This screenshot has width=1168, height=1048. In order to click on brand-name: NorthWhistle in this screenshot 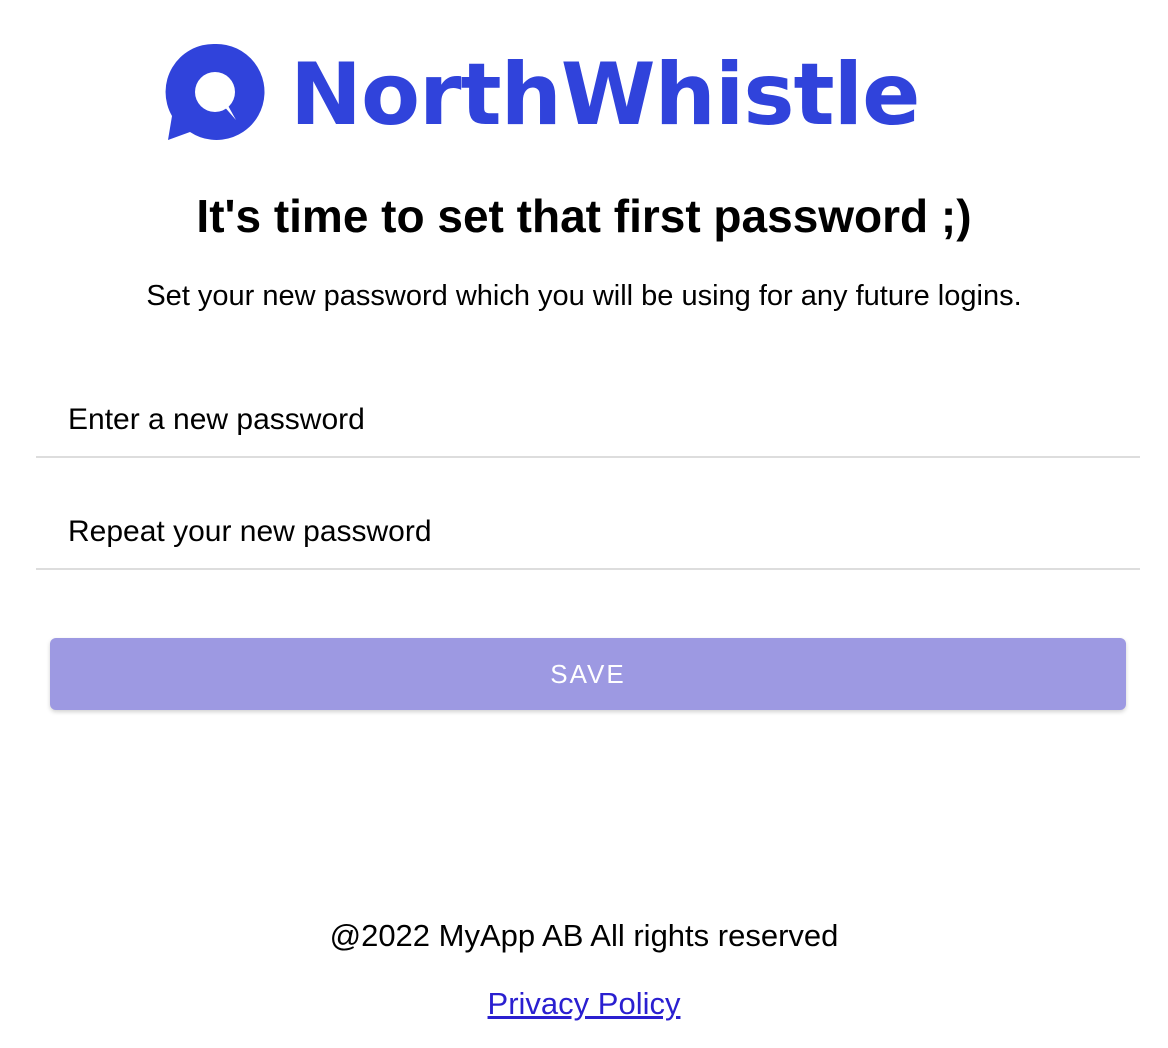, I will do `click(605, 95)`.